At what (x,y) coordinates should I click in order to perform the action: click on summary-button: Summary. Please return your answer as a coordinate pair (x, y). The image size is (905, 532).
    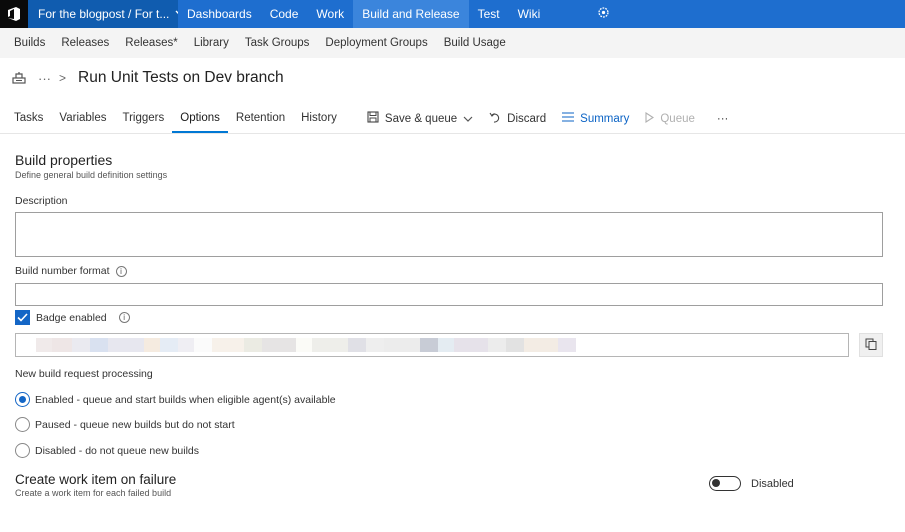
    Looking at the image, I should click on (595, 118).